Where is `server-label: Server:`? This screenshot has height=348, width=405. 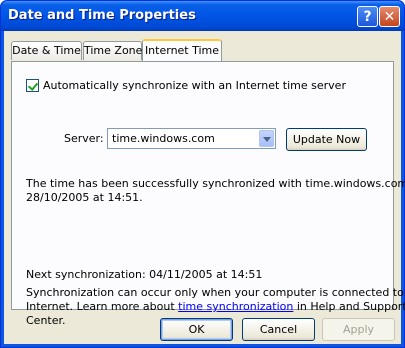
server-label: Server: is located at coordinates (84, 138).